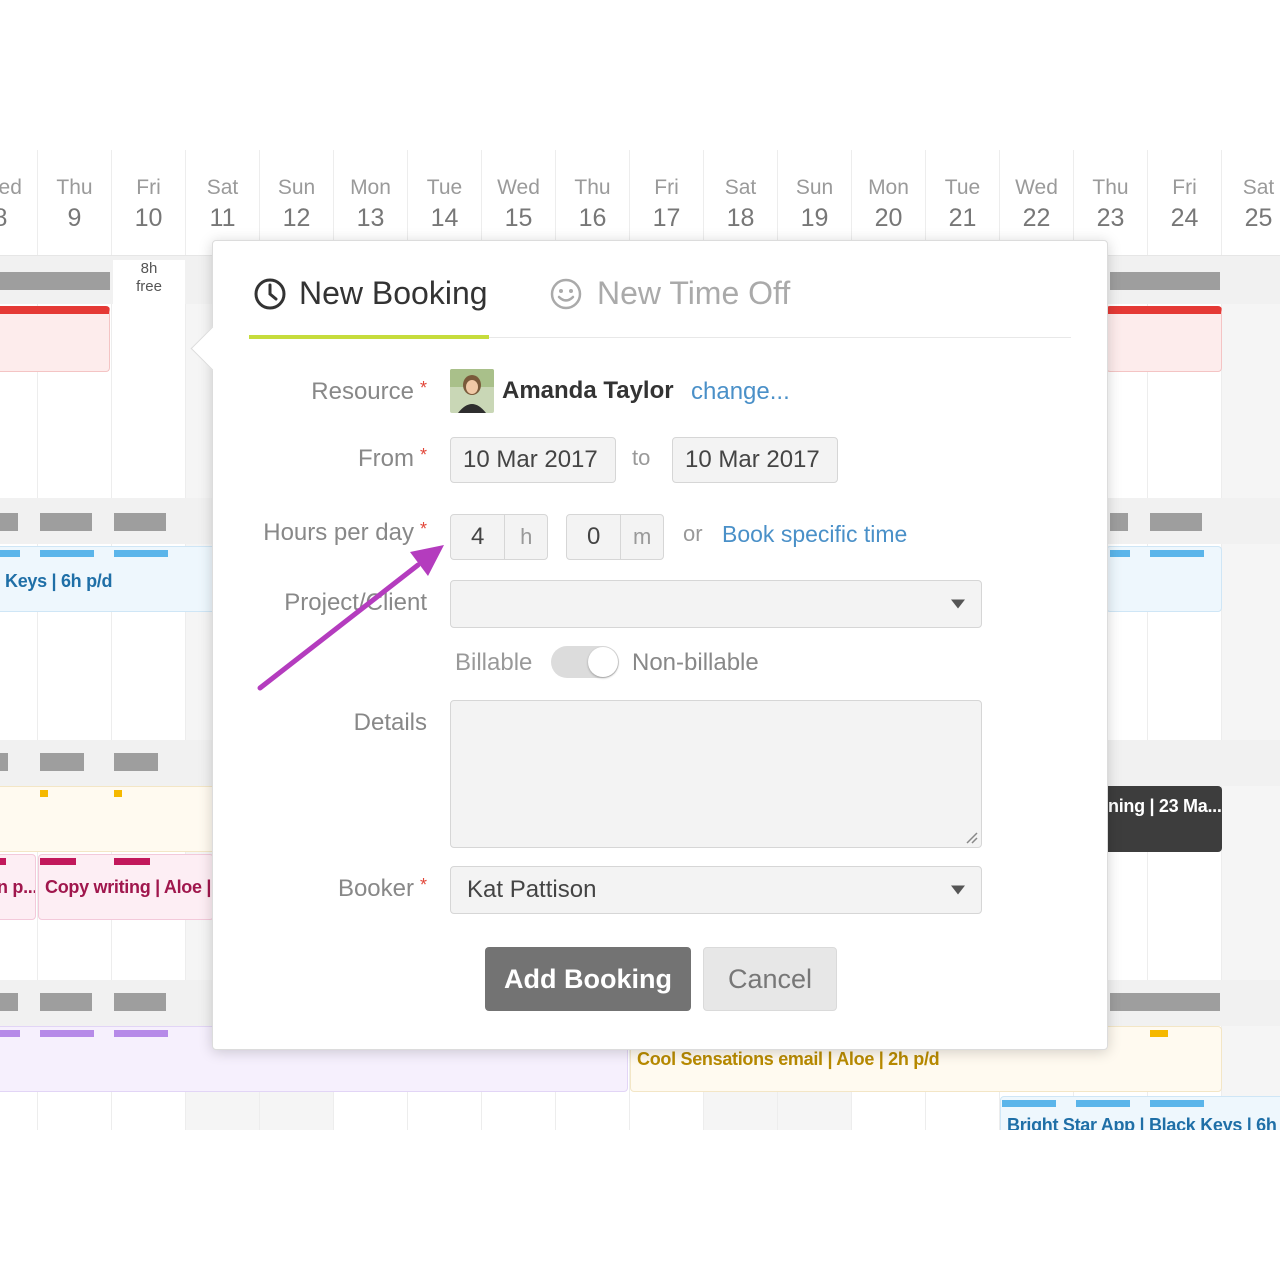 The width and height of the screenshot is (1280, 1280). What do you see at coordinates (615, 537) in the screenshot?
I see `minutes-input: 0 m` at bounding box center [615, 537].